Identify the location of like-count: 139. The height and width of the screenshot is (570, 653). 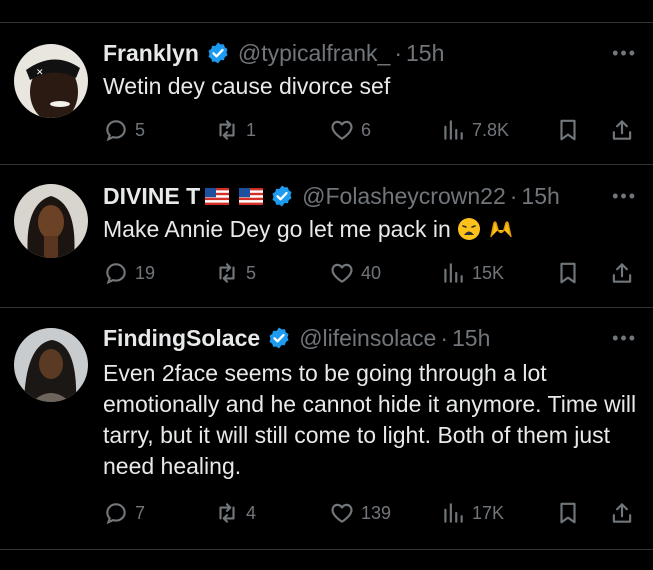
(376, 512).